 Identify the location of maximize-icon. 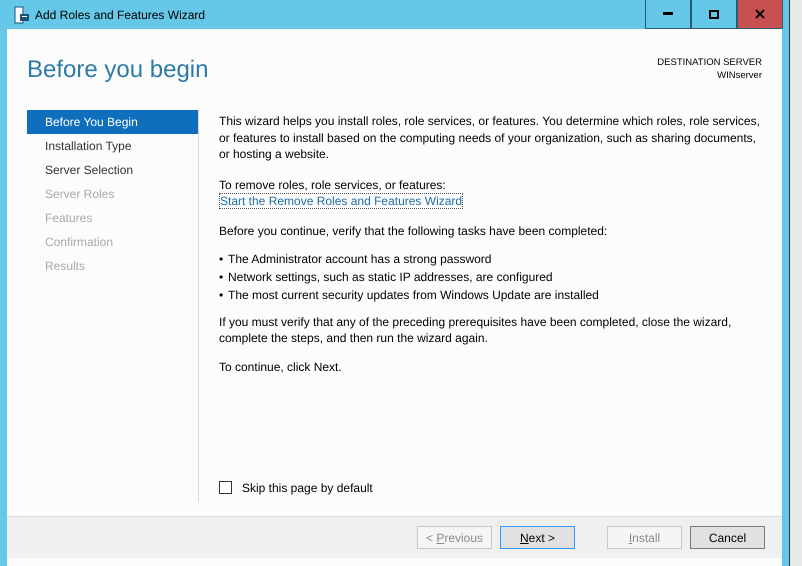
(714, 14).